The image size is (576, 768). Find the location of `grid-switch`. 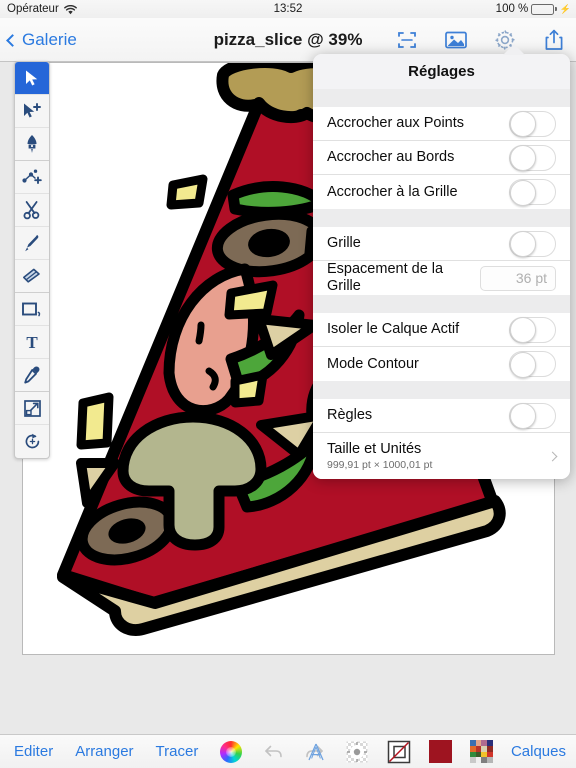

grid-switch is located at coordinates (532, 243).